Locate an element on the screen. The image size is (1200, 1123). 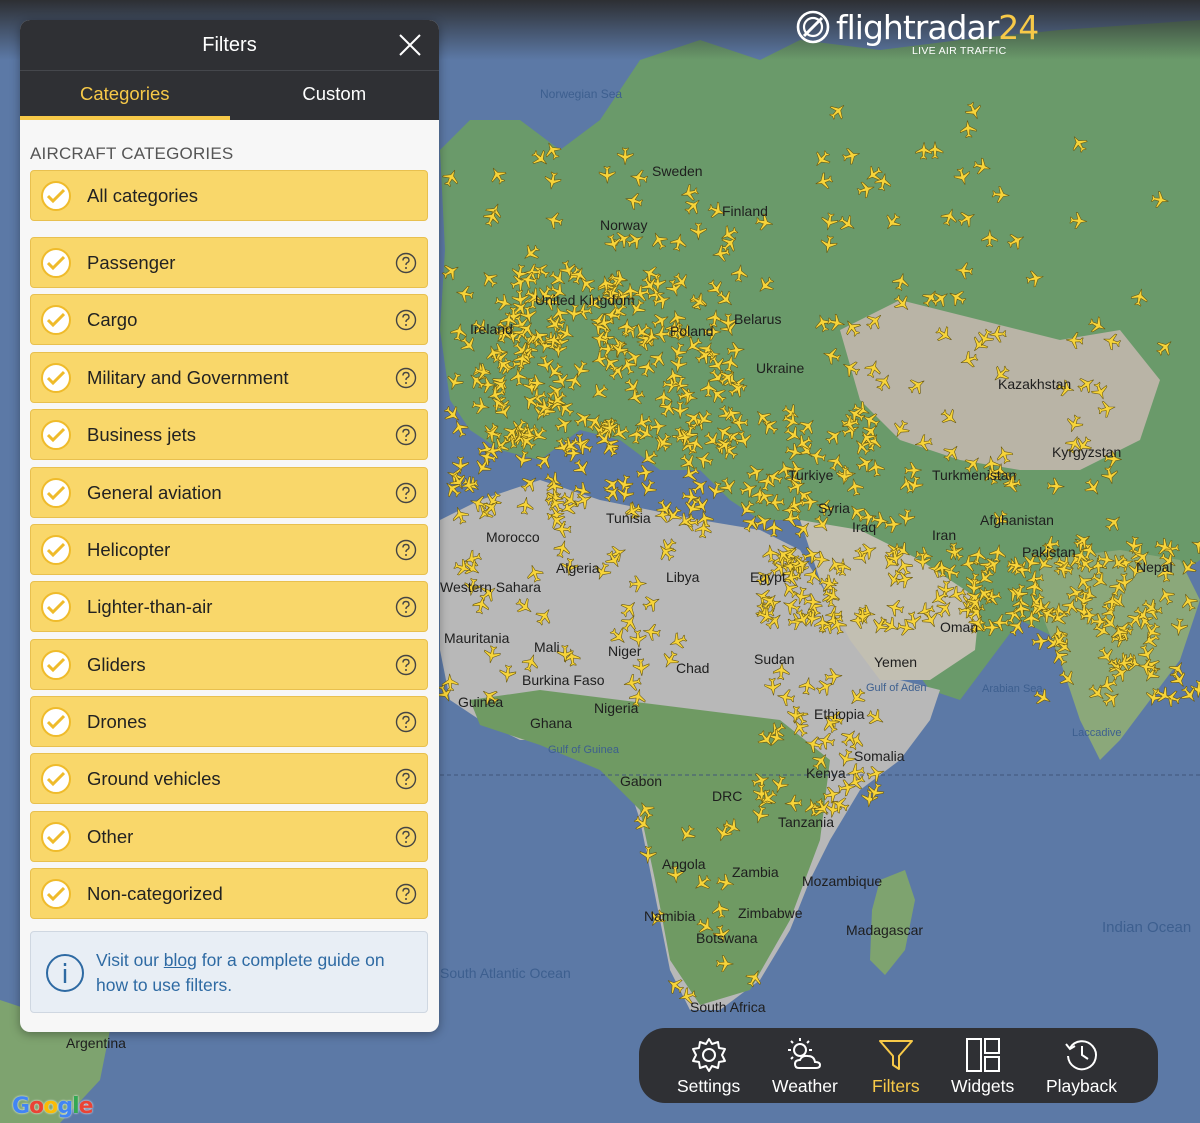
map-label: Norwegian Sea is located at coordinates (581, 94).